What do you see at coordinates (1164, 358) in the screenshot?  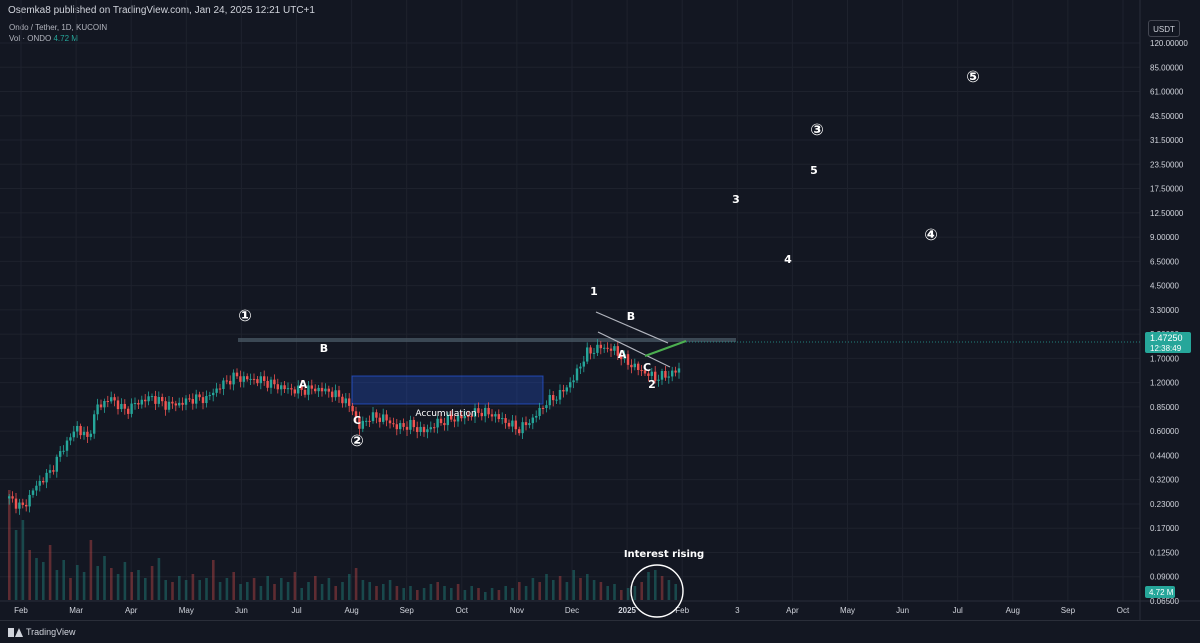 I see `price-tick-label: 1.70000` at bounding box center [1164, 358].